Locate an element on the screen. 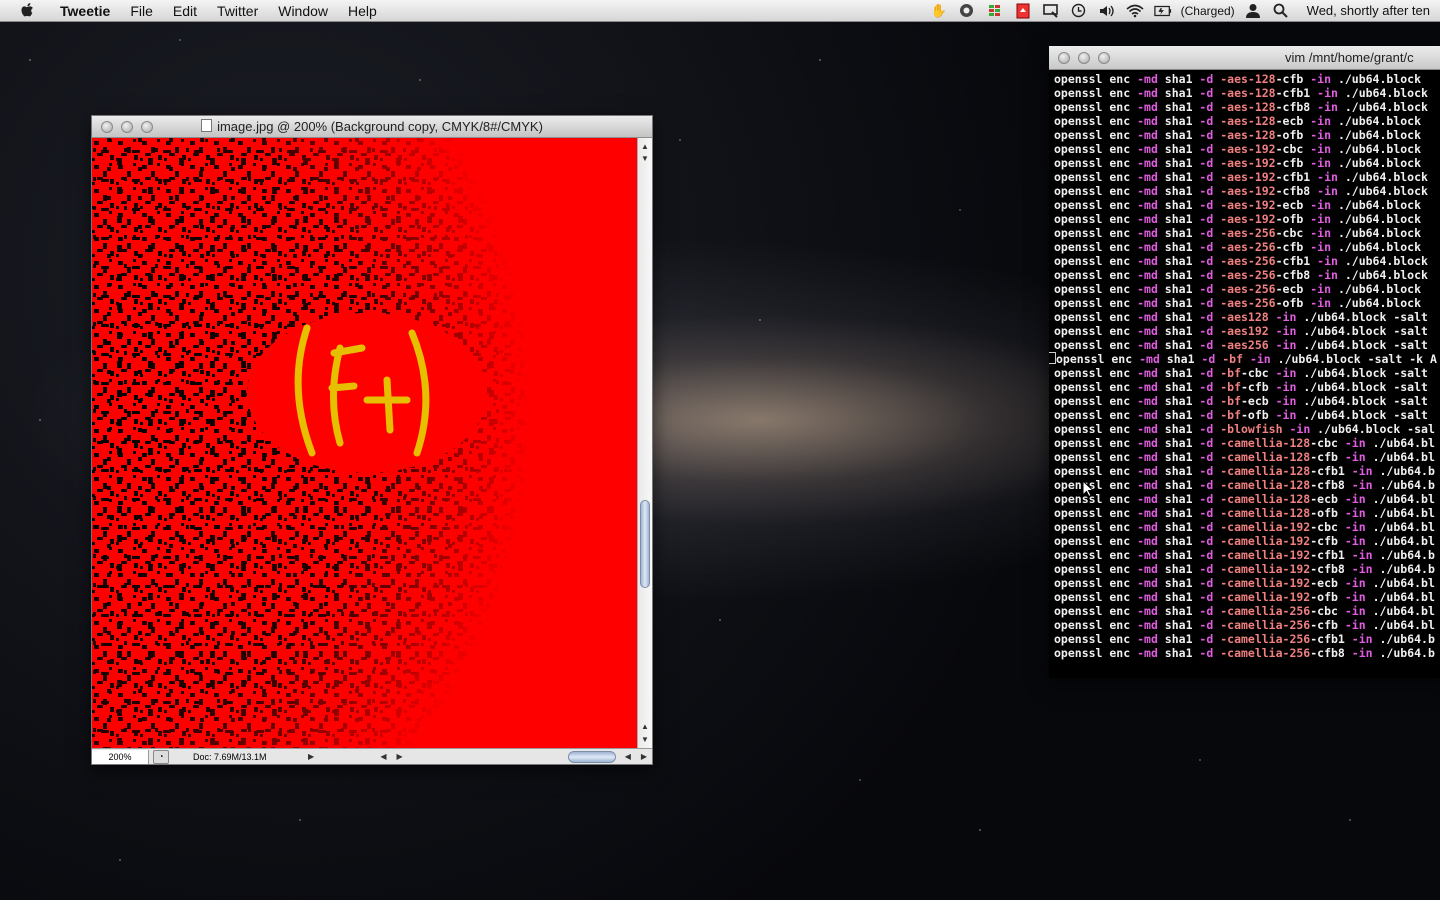 This screenshot has height=900, width=1440. terminal-token-rest: -cfb is located at coordinates (1327, 457).